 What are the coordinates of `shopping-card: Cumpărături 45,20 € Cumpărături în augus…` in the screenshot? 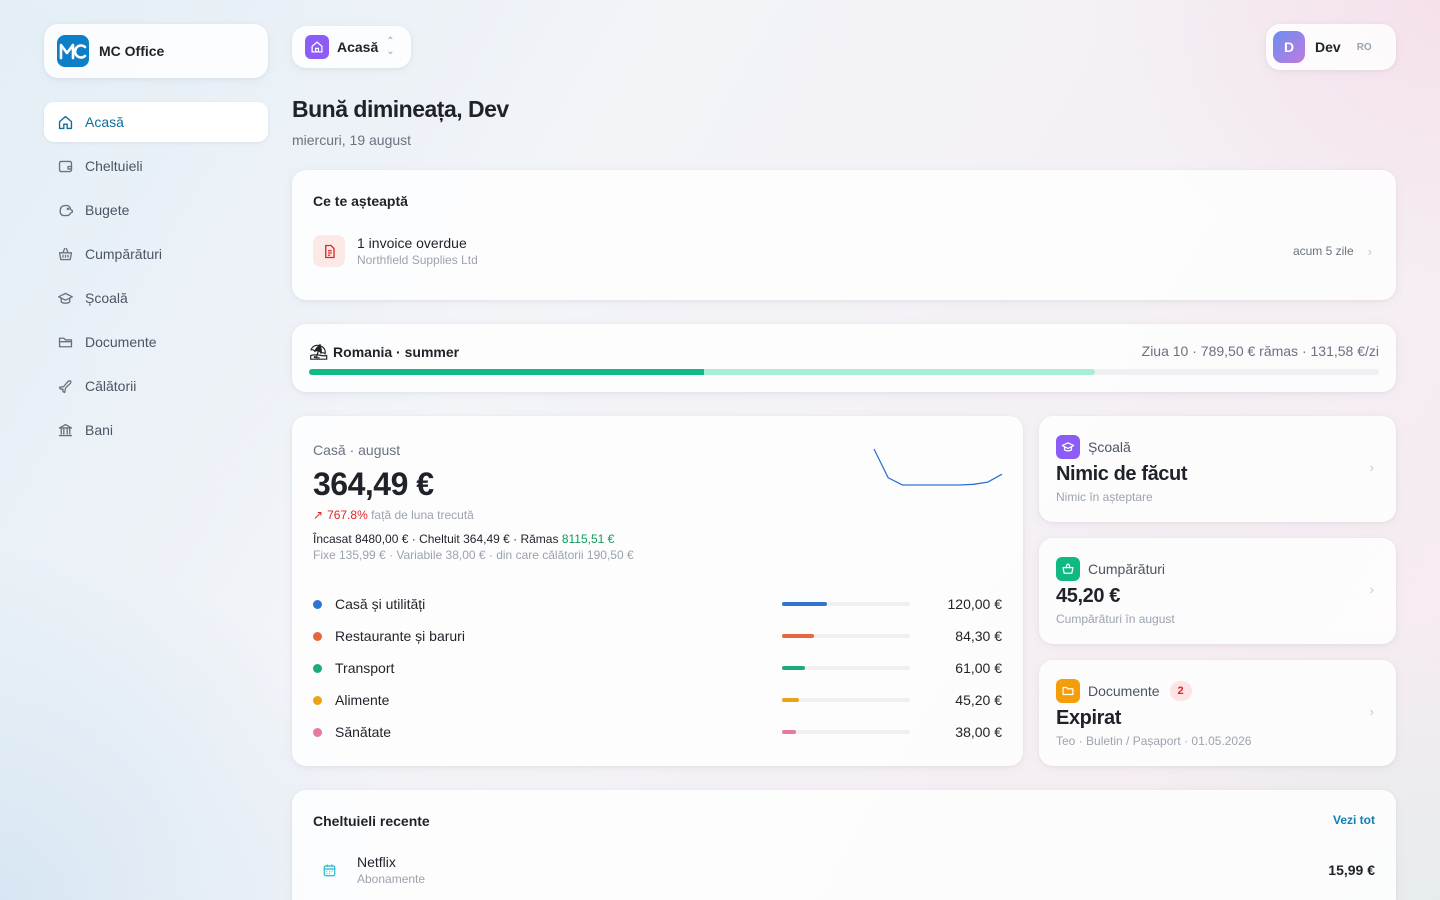 It's located at (1217, 591).